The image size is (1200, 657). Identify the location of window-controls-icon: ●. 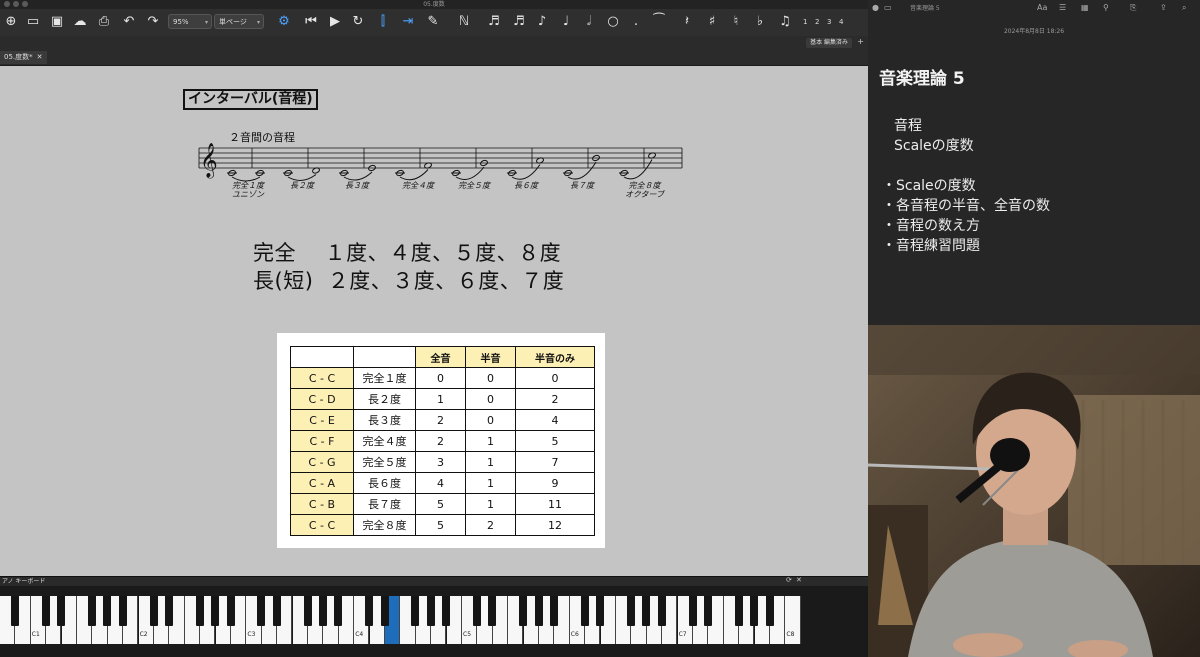
(875, 7).